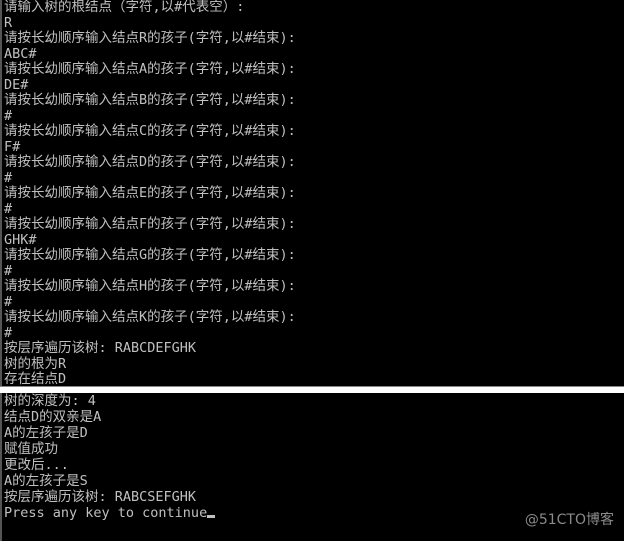 This screenshot has height=541, width=624. What do you see at coordinates (150, 286) in the screenshot?
I see `console-line: 请按长幼顺序输入结点H的孩子(字符,以#结束):` at bounding box center [150, 286].